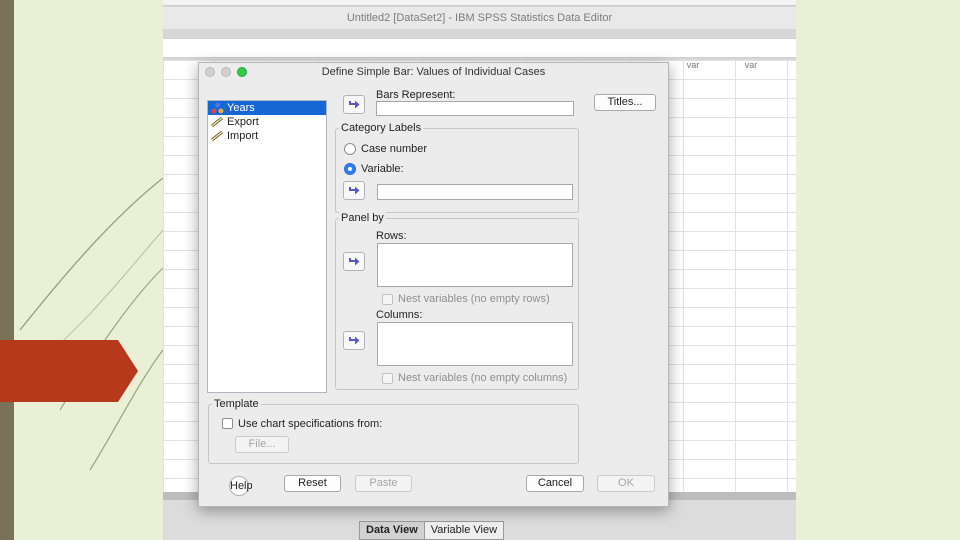  I want to click on bars-represent-label: Bars Represent:, so click(416, 95).